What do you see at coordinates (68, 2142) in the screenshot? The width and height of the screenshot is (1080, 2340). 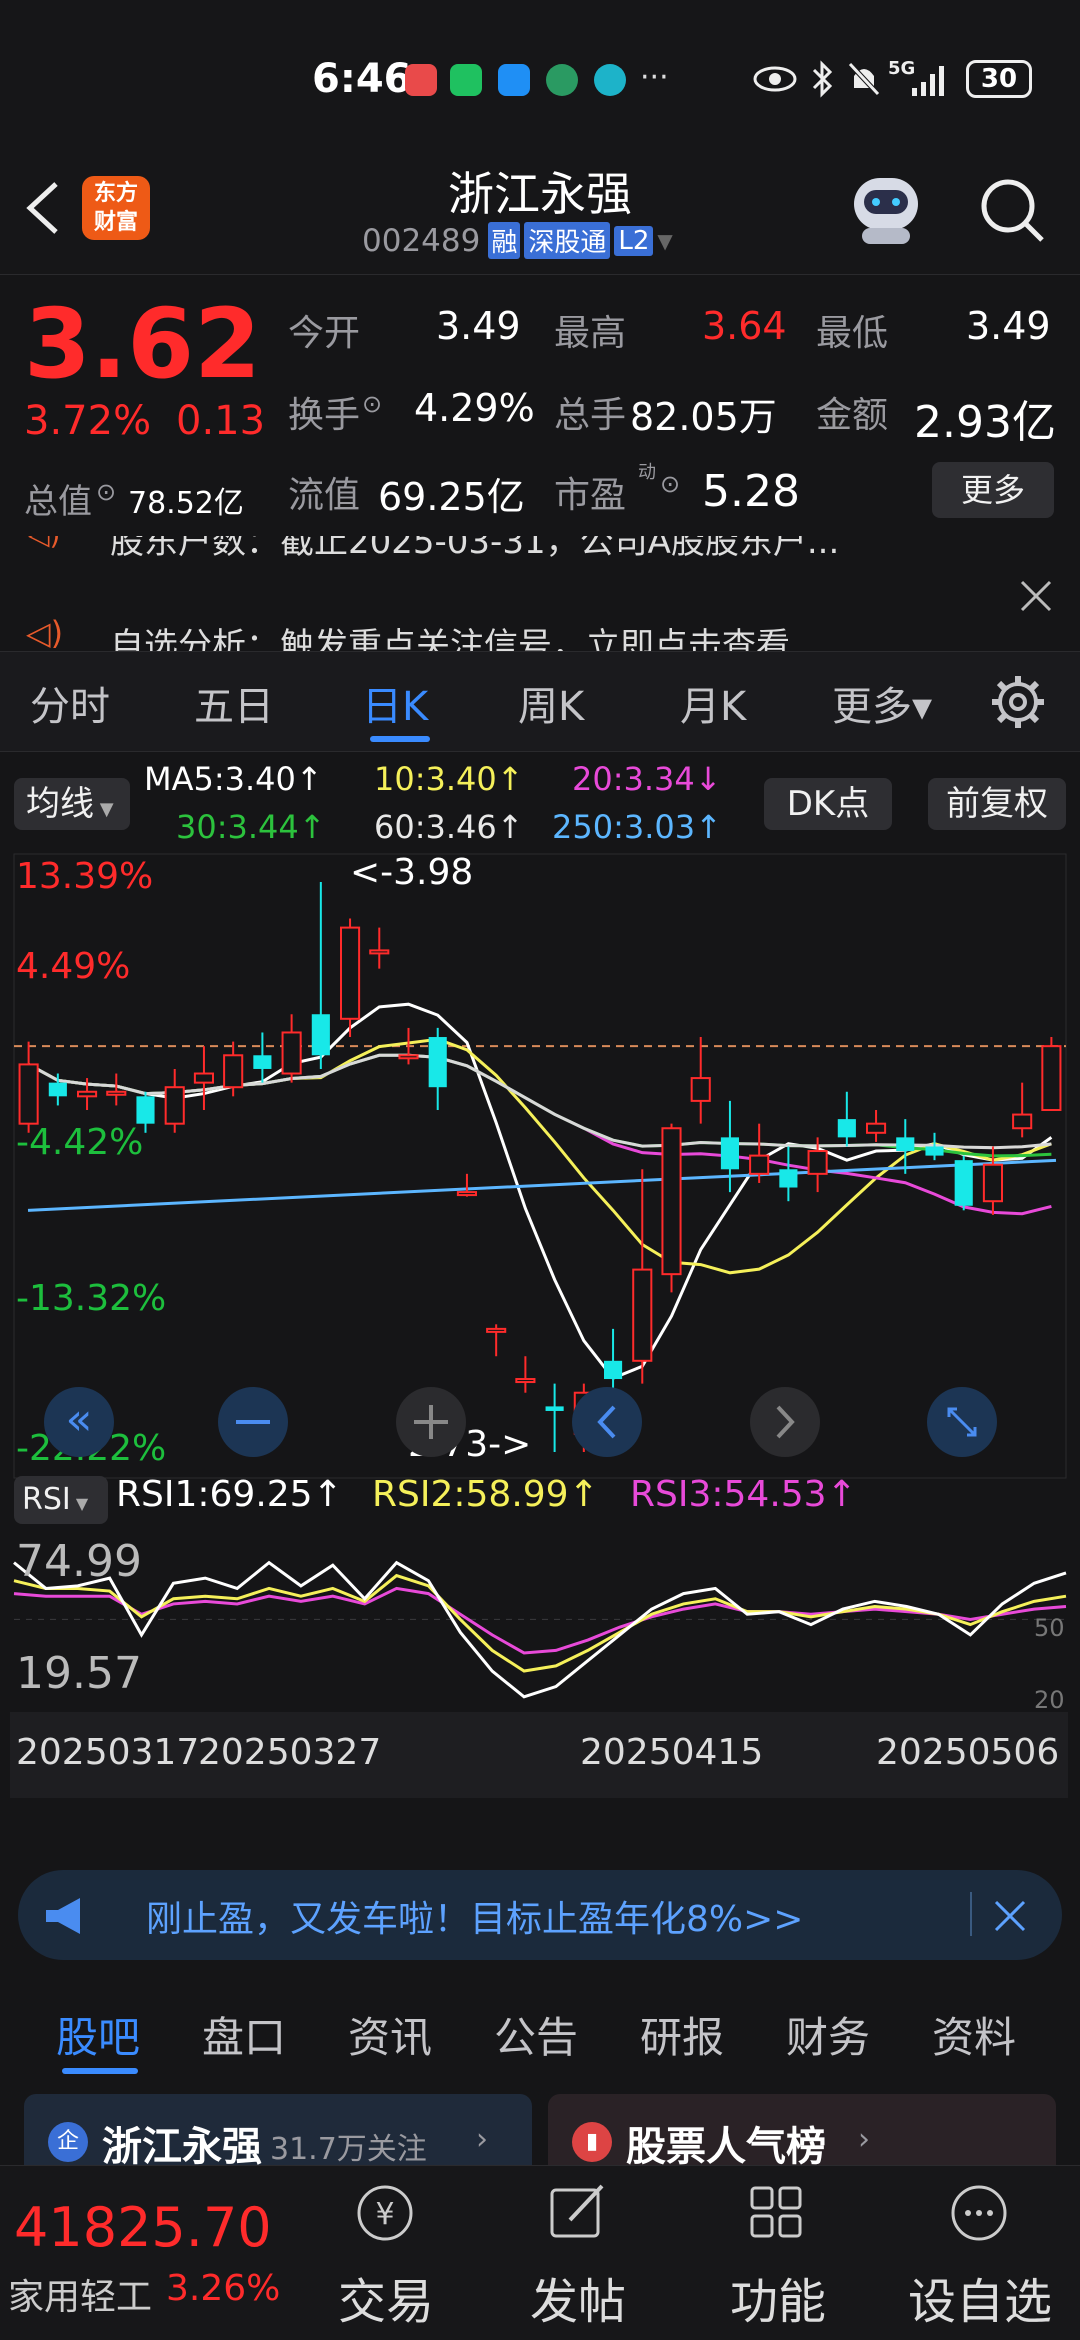 I see `enterprise-icon: 企` at bounding box center [68, 2142].